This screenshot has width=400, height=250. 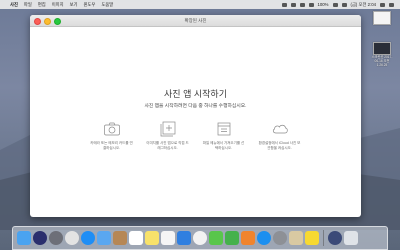 I want to click on dock, so click(x=200, y=238).